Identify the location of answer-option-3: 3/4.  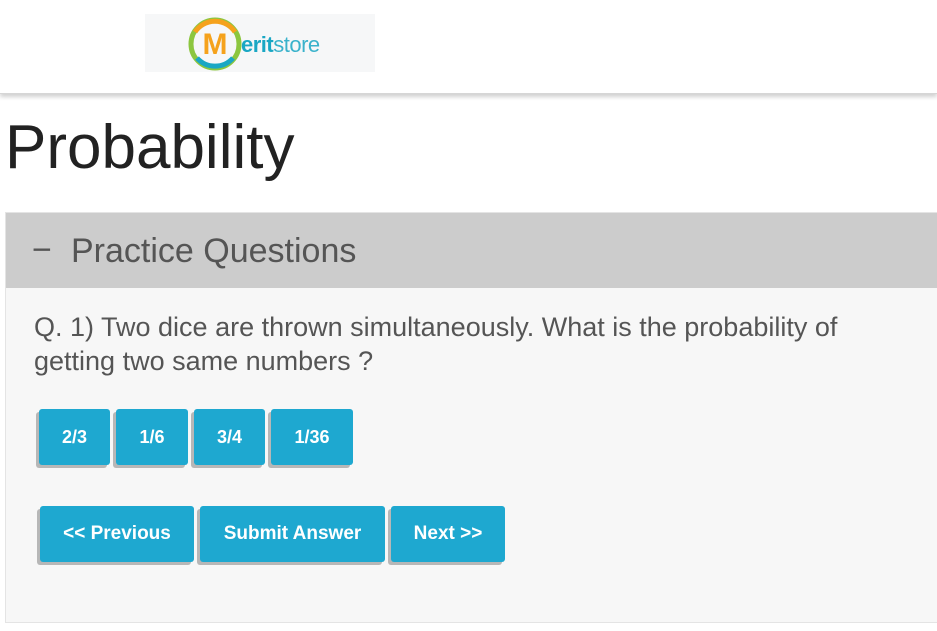
(229, 437).